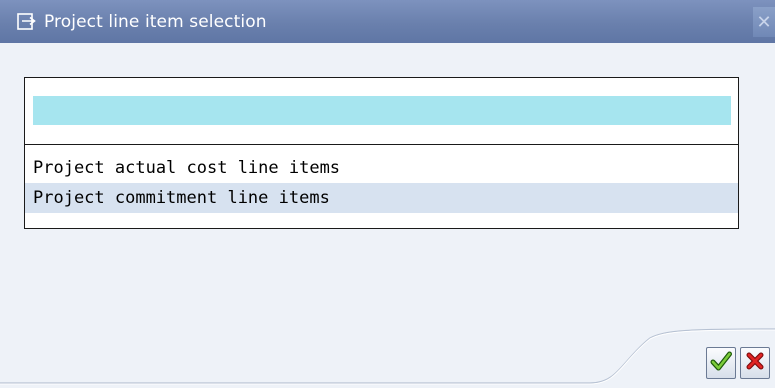 The image size is (775, 388). What do you see at coordinates (381, 198) in the screenshot?
I see `list-item-commitment: Project commitment line items` at bounding box center [381, 198].